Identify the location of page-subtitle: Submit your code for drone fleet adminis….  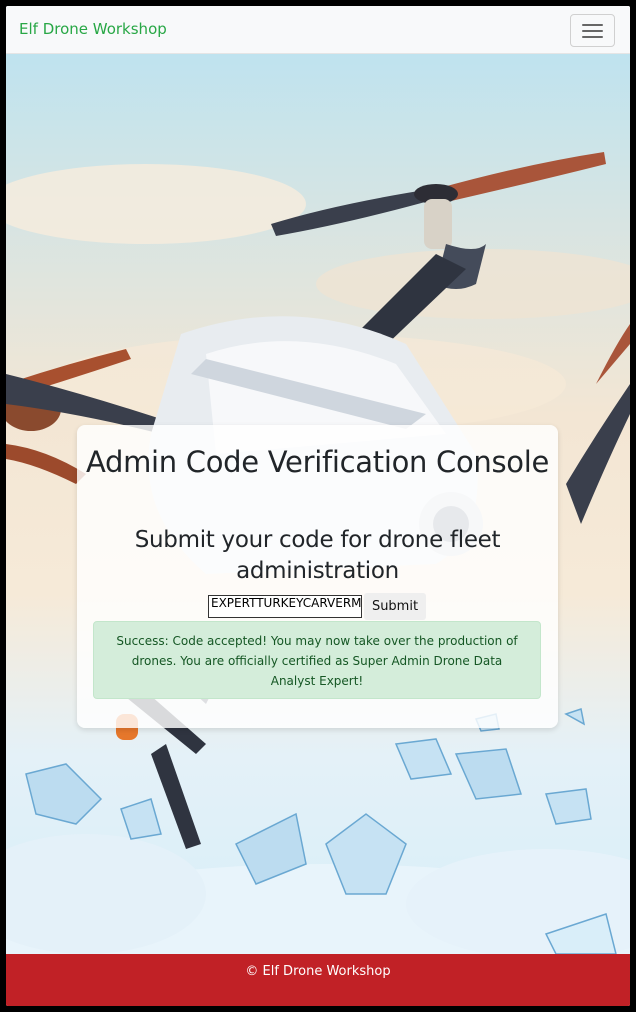
(317, 555).